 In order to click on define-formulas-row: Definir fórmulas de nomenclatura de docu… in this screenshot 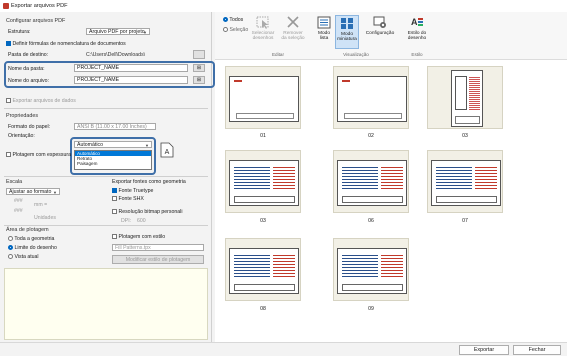, I will do `click(66, 44)`.